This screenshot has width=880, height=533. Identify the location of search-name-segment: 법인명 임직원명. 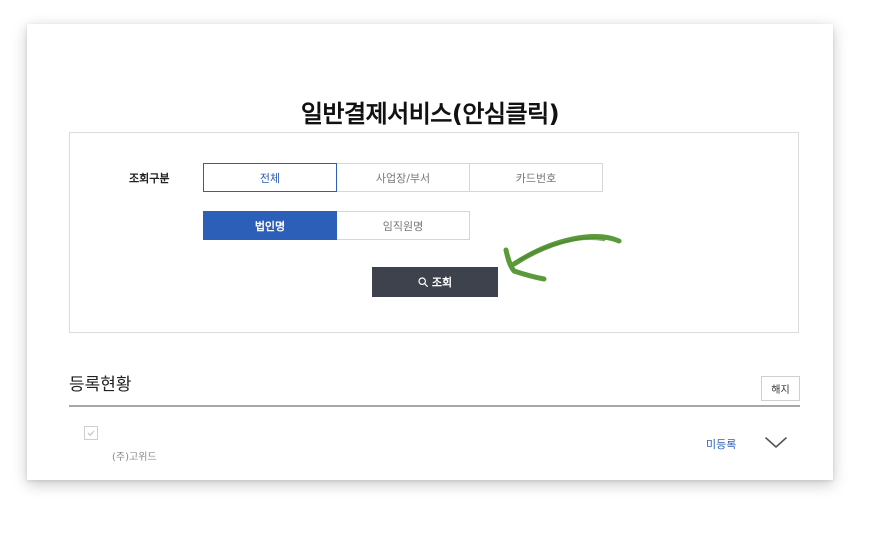
(336, 225).